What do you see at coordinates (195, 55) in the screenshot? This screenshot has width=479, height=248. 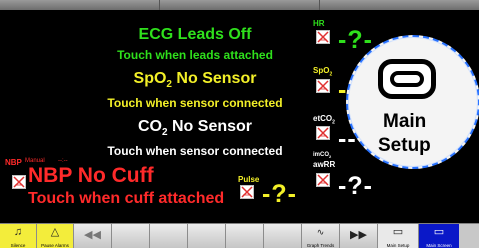 I see `ecg-alarm-subtitle: Touch when leads attached` at bounding box center [195, 55].